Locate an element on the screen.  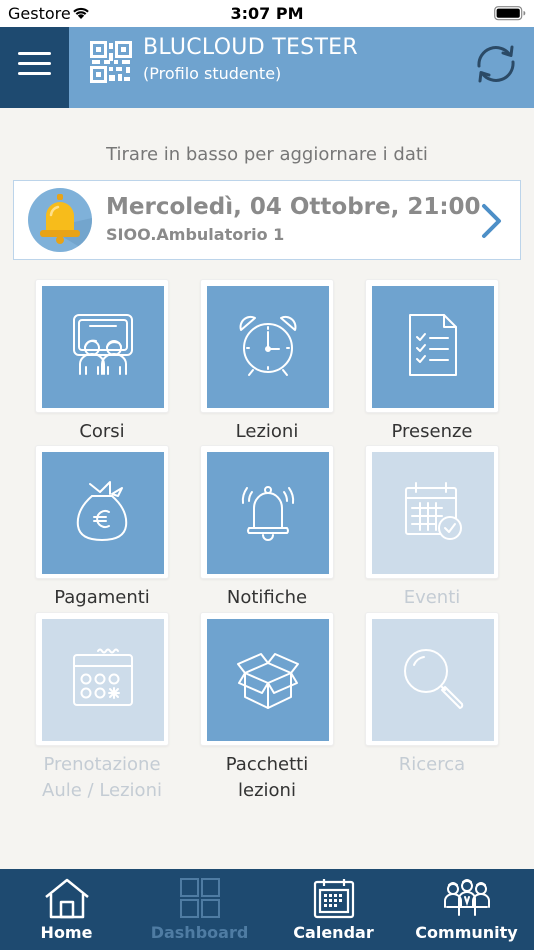
open-box-icon is located at coordinates (268, 680).